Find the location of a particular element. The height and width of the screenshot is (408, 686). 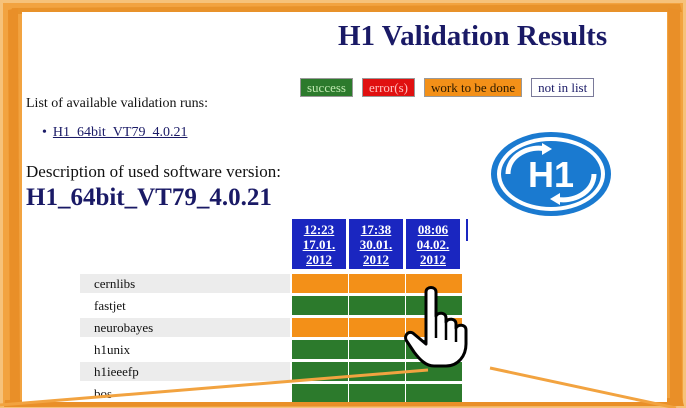

row-label-fastjet: fastjet is located at coordinates (110, 305).